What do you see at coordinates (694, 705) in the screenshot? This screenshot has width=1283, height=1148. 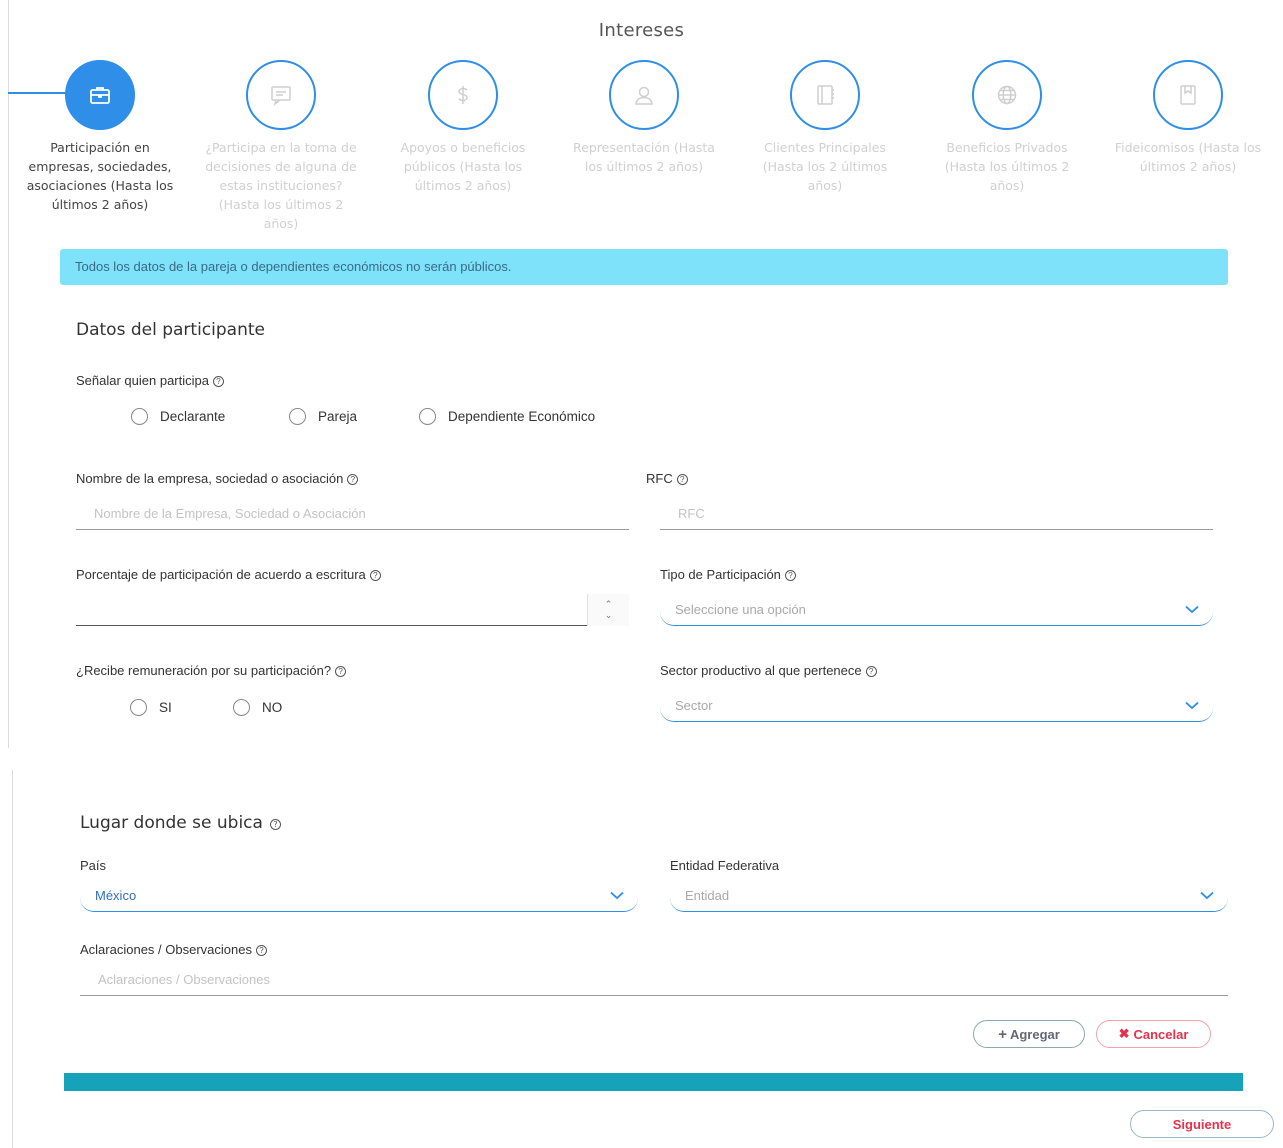 I see `select-value: Sector` at bounding box center [694, 705].